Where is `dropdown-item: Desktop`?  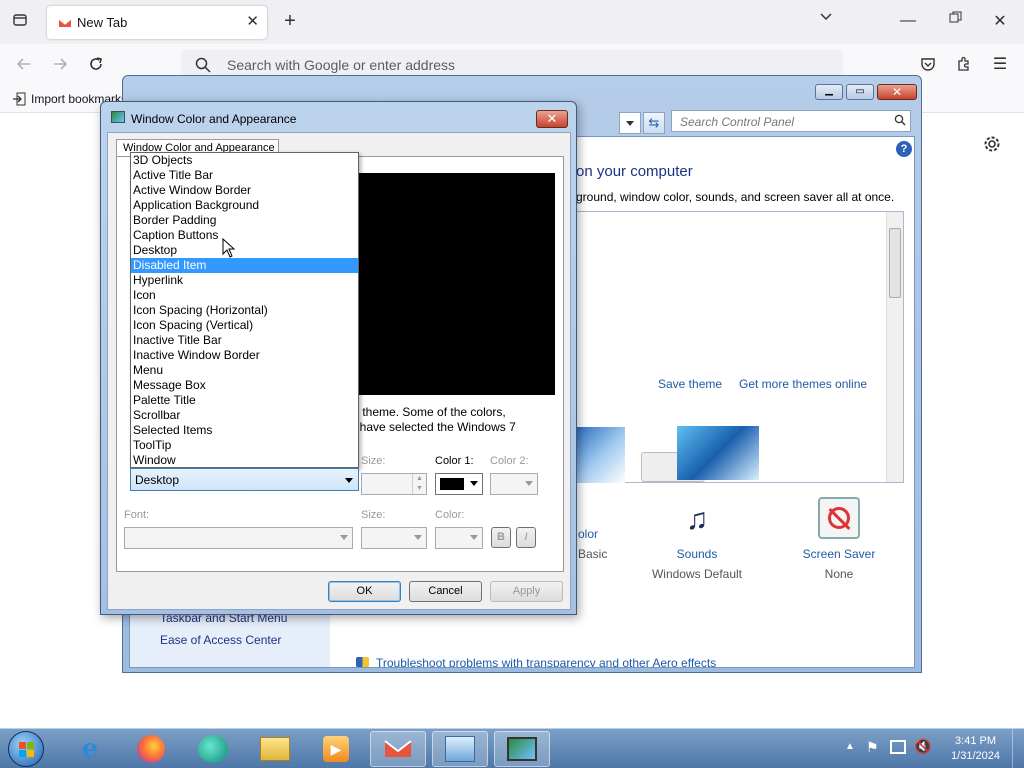 dropdown-item: Desktop is located at coordinates (244, 250).